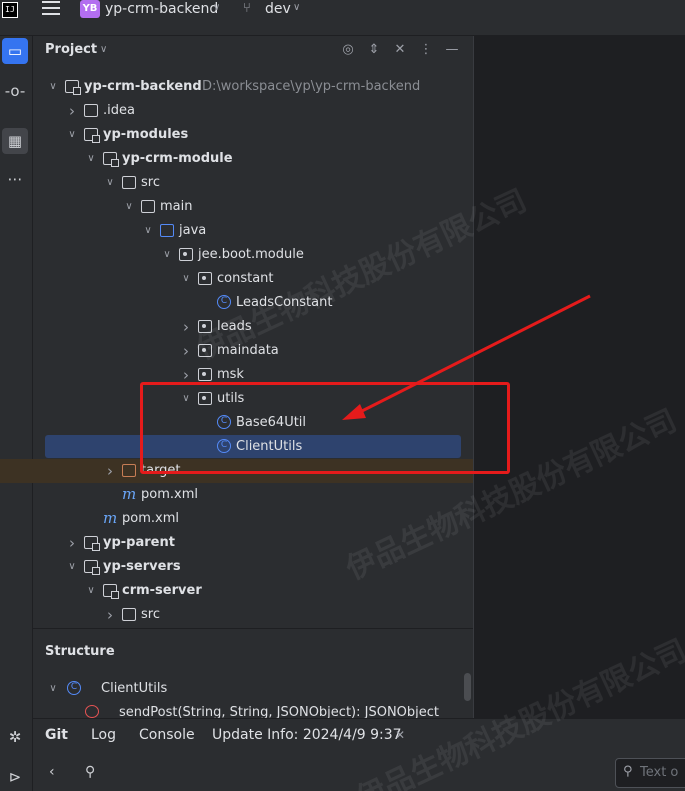 The height and width of the screenshot is (791, 685). What do you see at coordinates (466, 357) in the screenshot?
I see `annotation-arrow` at bounding box center [466, 357].